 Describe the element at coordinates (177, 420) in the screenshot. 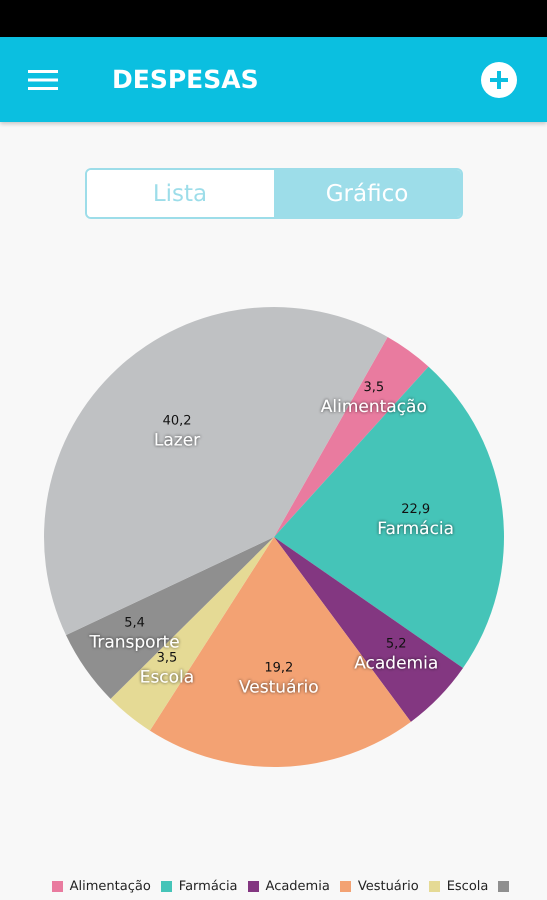

I see `value-label: 40,2` at that location.